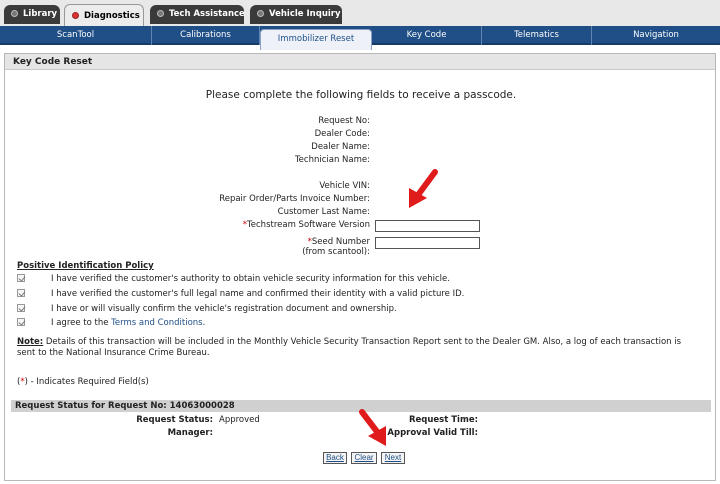 The width and height of the screenshot is (720, 484). I want to click on tab-library: Library, so click(32, 14).